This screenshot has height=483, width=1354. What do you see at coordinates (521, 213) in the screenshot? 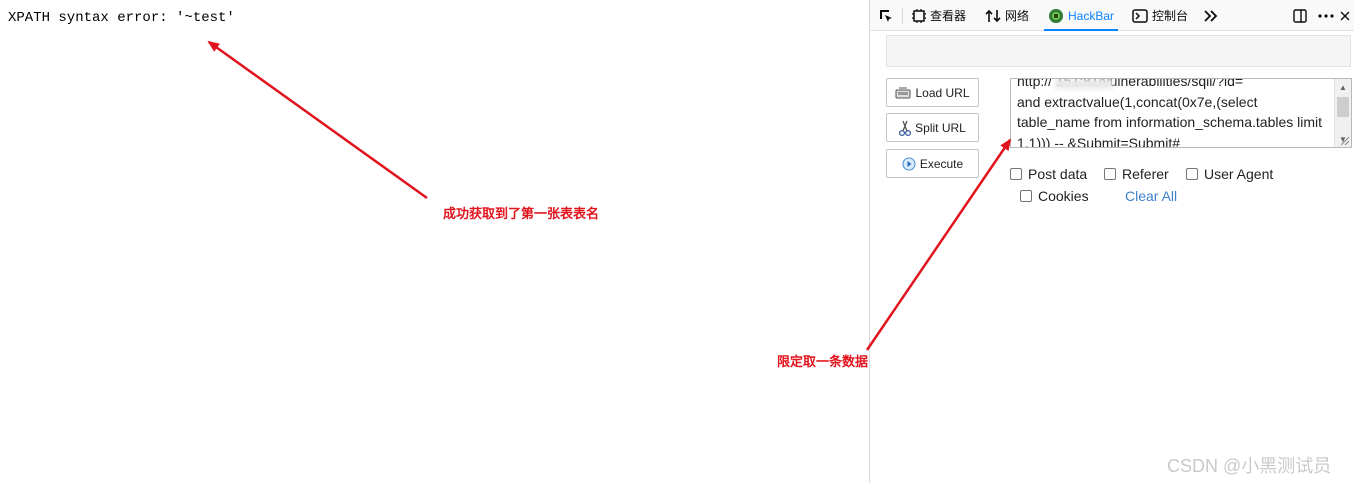
I see `annotation-first-table: 成功获取到了第一张表表名` at bounding box center [521, 213].